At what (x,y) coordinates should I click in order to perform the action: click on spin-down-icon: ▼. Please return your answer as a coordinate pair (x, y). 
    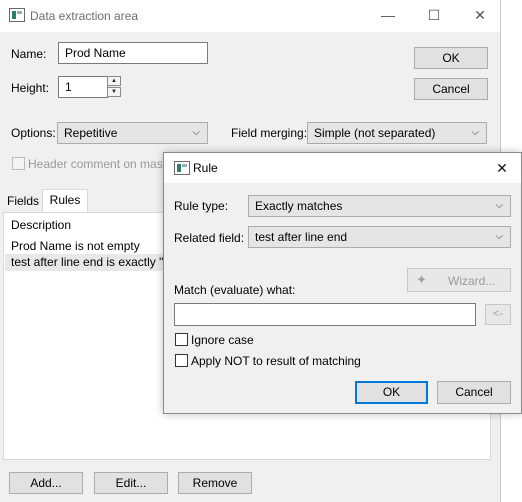
    Looking at the image, I should click on (114, 92).